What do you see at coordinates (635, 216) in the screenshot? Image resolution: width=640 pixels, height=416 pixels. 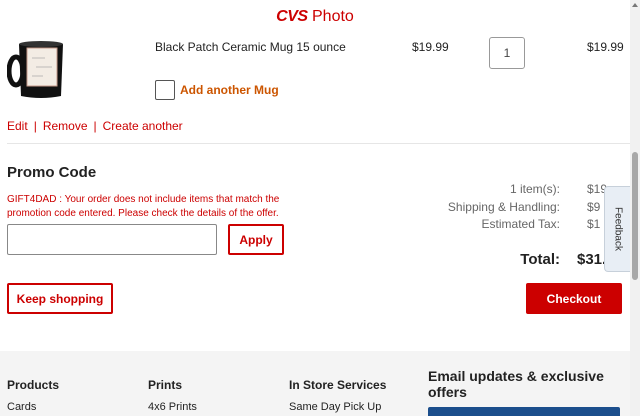 I see `scroll-thumb` at bounding box center [635, 216].